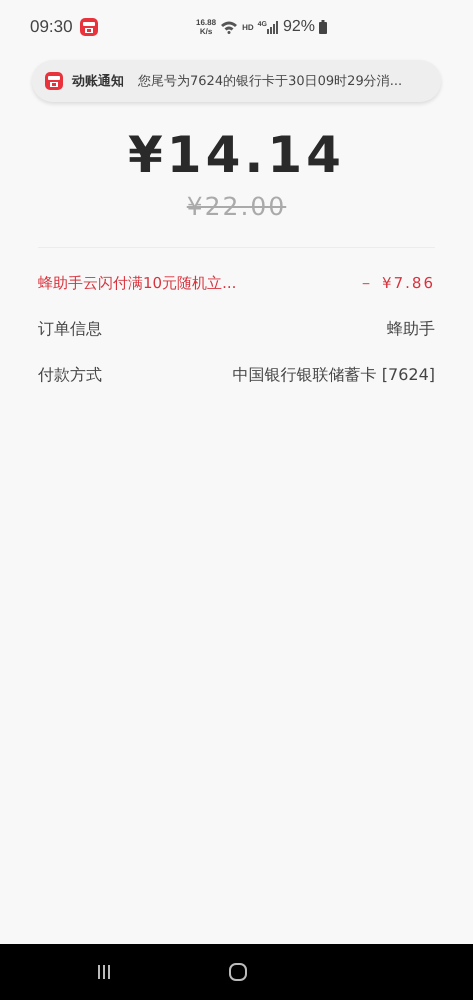  What do you see at coordinates (54, 81) in the screenshot?
I see `app-icon` at bounding box center [54, 81].